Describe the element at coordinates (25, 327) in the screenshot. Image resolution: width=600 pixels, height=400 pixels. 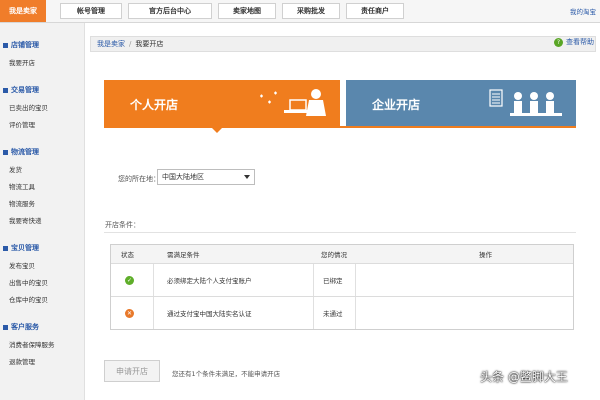
I see `sidebar-section-label: 客户服务` at that location.